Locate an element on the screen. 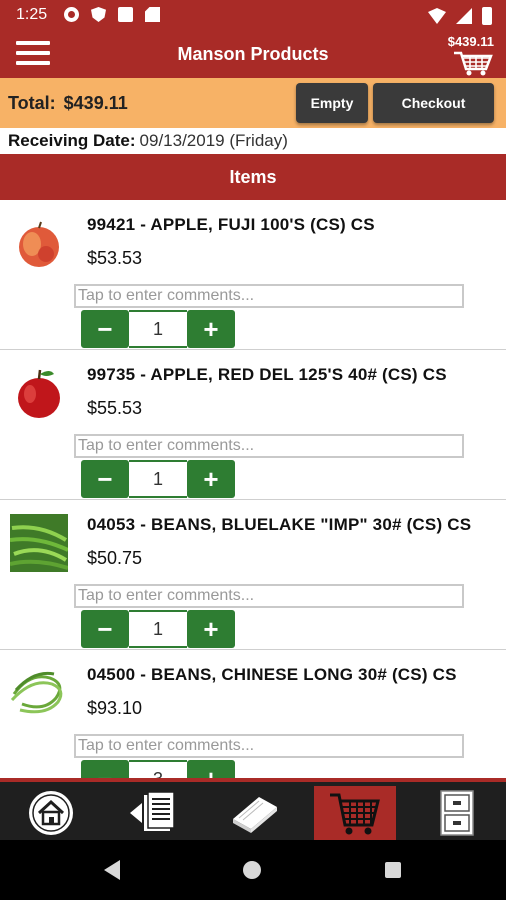 This screenshot has width=506, height=900. android-nav-bar is located at coordinates (253, 870).